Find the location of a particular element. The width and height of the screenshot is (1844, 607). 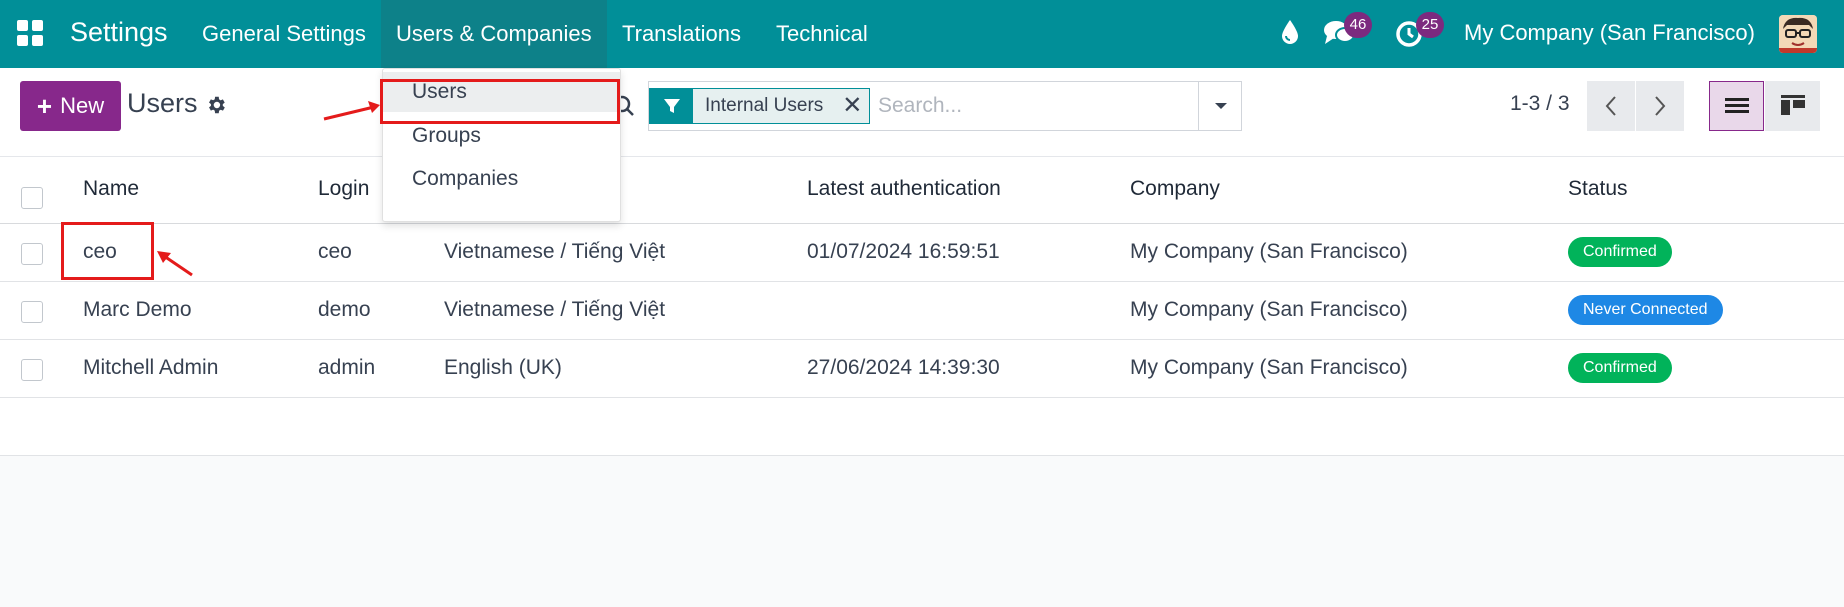

empty-row is located at coordinates (922, 427).